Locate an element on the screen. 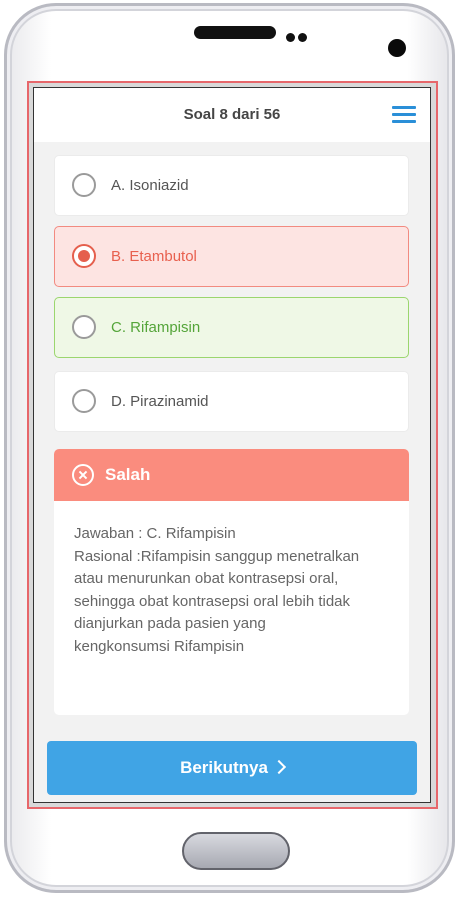 The height and width of the screenshot is (900, 461). x-circle-icon is located at coordinates (83, 475).